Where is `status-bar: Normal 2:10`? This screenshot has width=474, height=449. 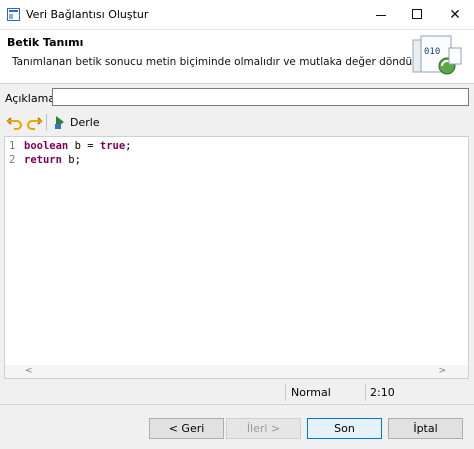
status-bar: Normal 2:10 is located at coordinates (237, 392).